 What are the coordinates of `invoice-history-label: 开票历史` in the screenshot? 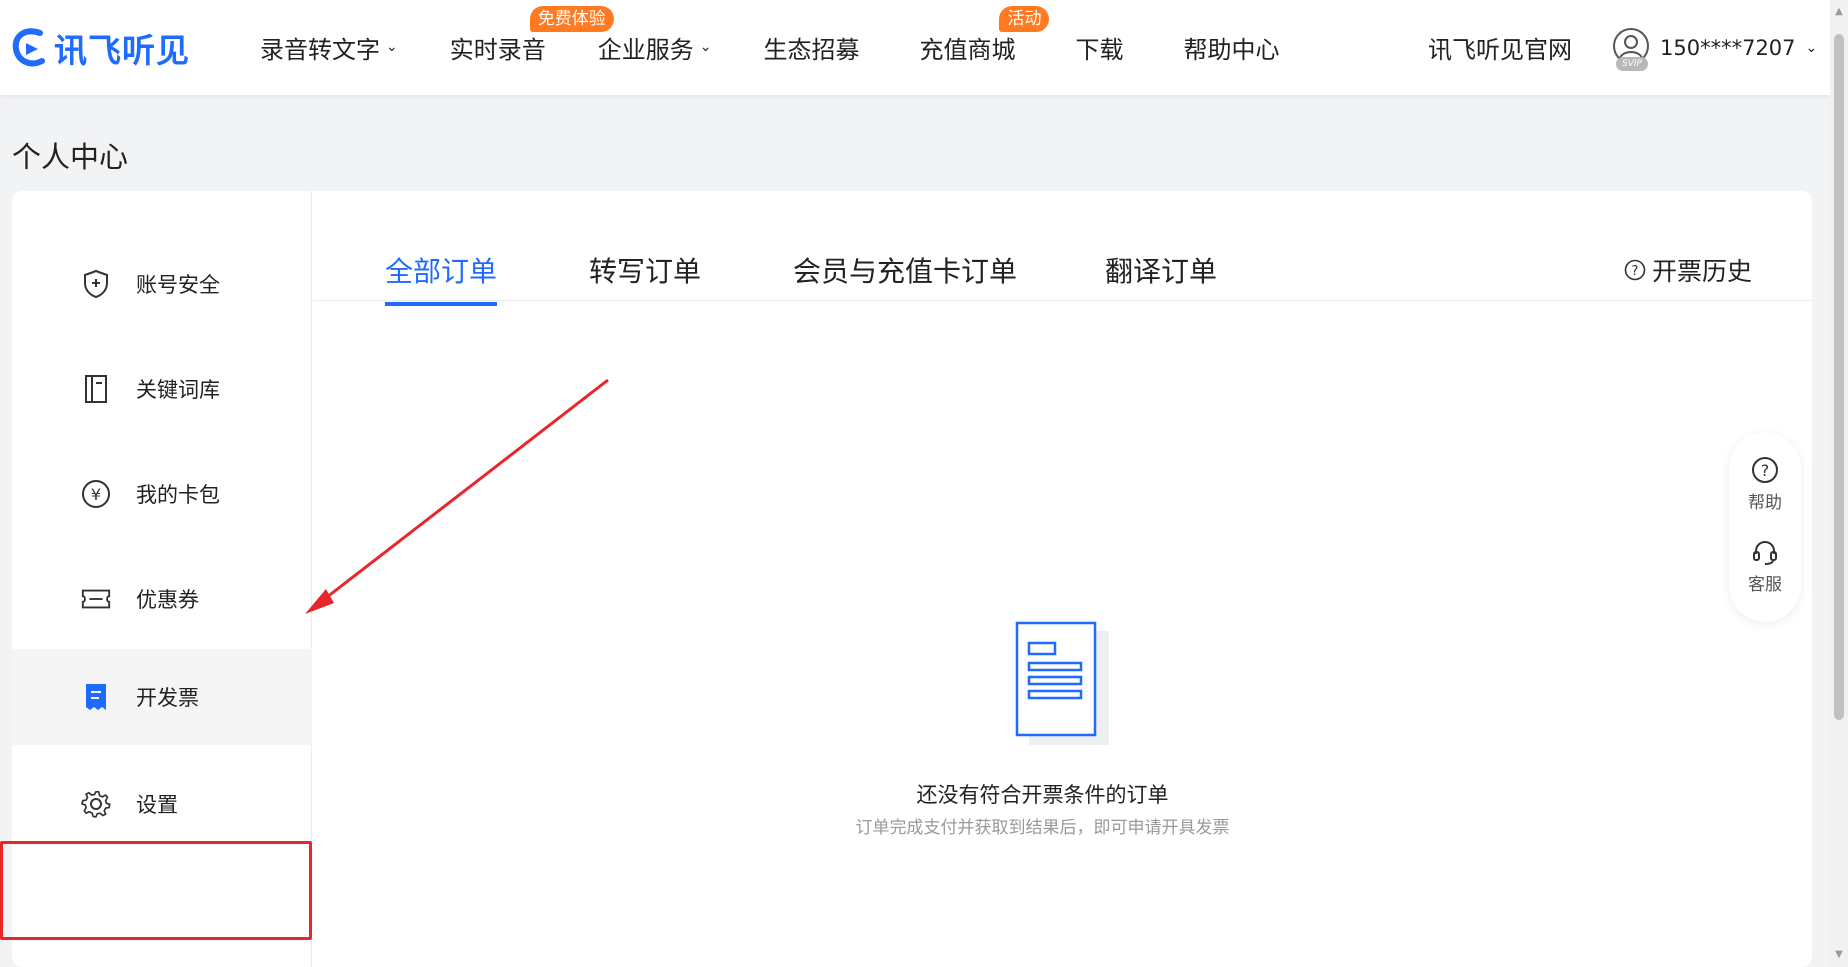 It's located at (1701, 271).